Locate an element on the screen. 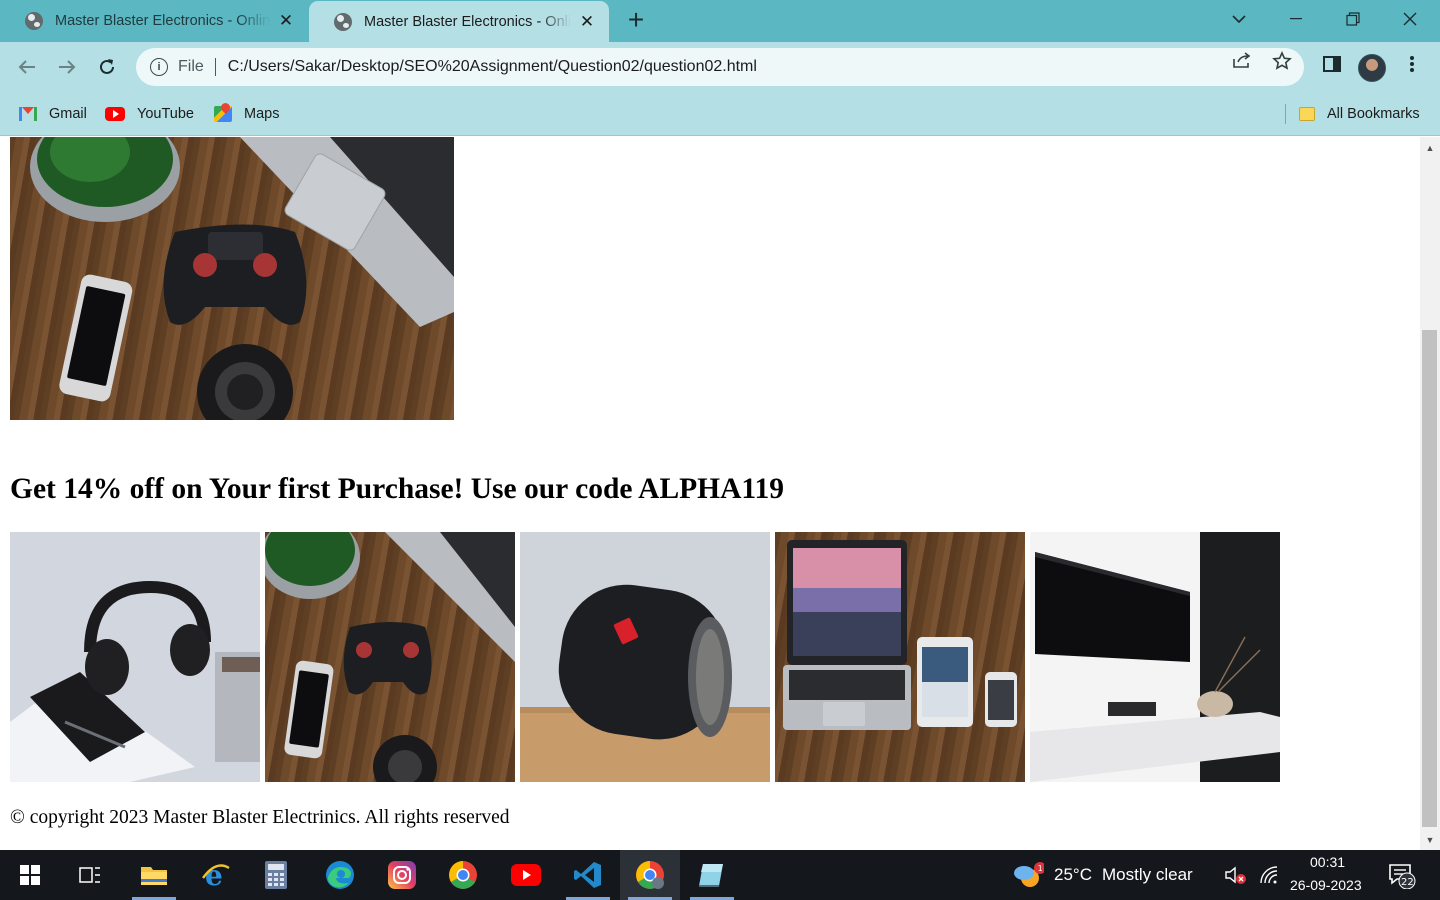 The height and width of the screenshot is (900, 1440). gallery-image-devices is located at coordinates (900, 657).